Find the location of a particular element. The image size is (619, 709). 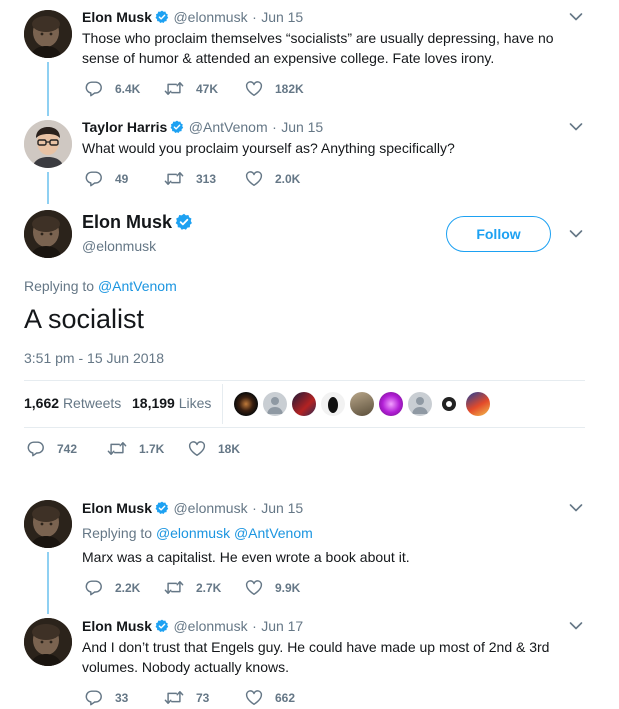

stats-separator is located at coordinates (222, 404).